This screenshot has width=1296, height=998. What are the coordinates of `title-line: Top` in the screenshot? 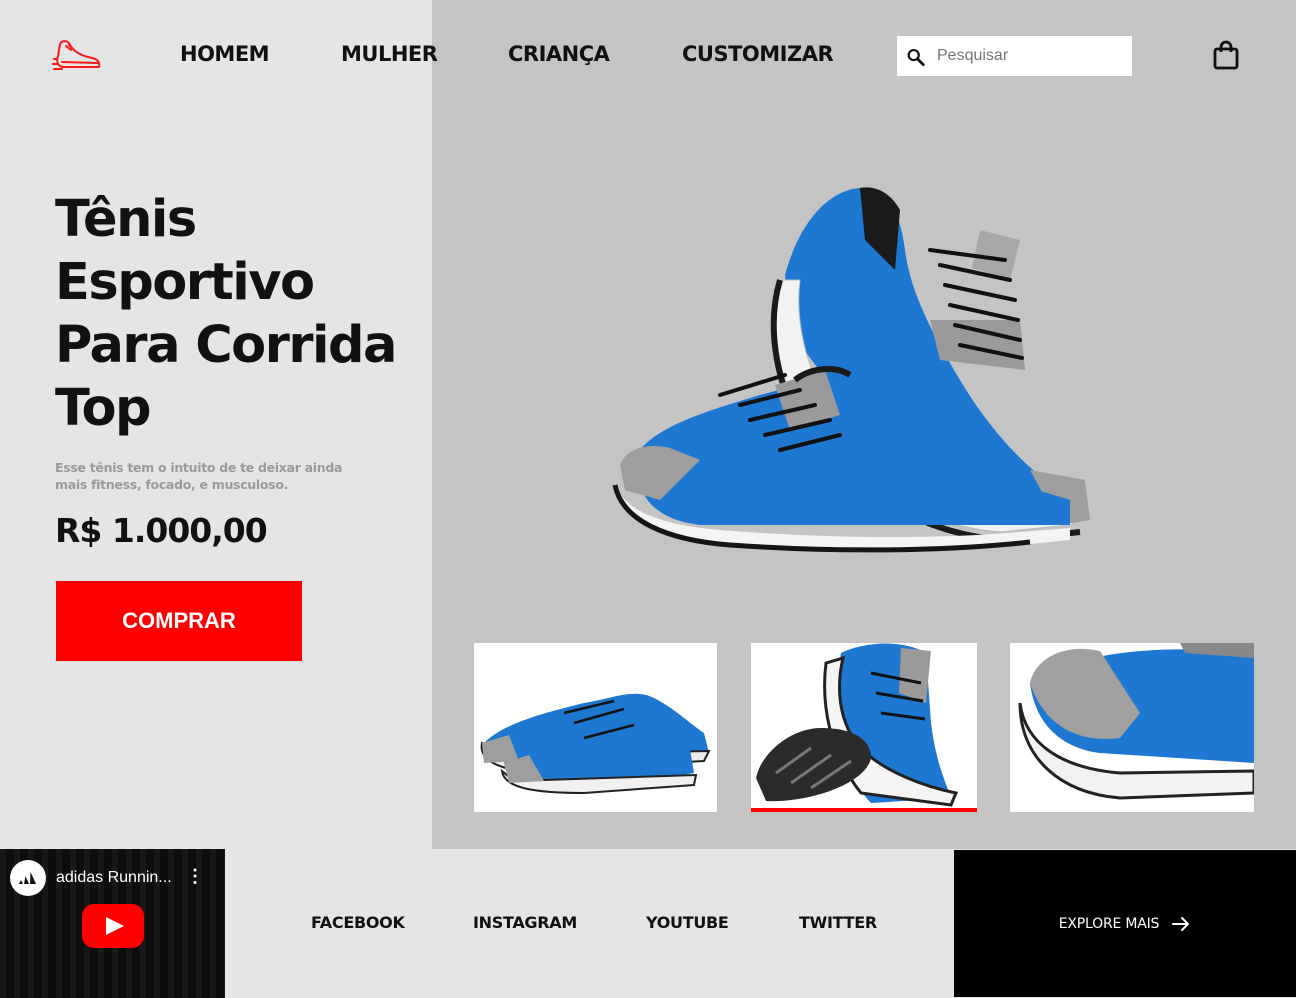 It's located at (103, 408).